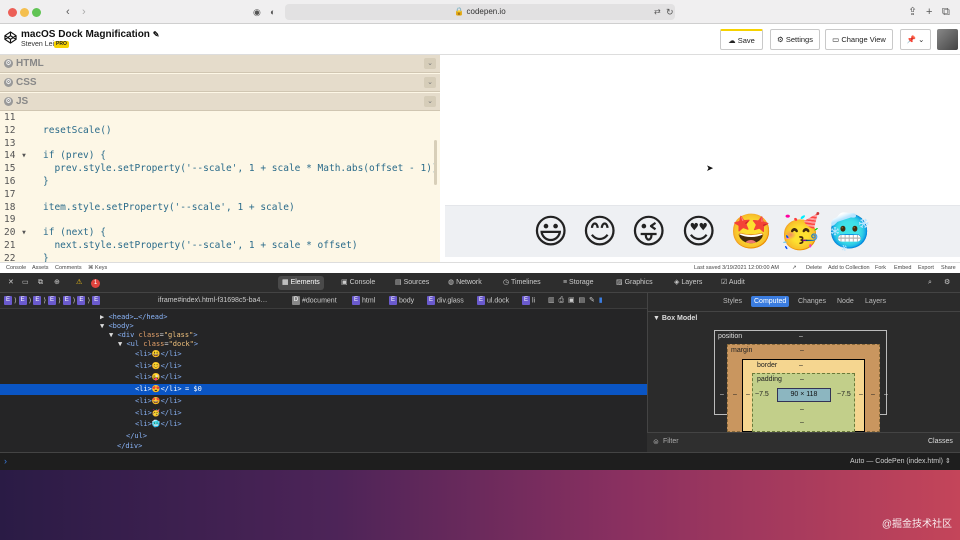 This screenshot has width=960, height=540. What do you see at coordinates (947, 283) in the screenshot?
I see `settings-gear-icon: ⚙` at bounding box center [947, 283].